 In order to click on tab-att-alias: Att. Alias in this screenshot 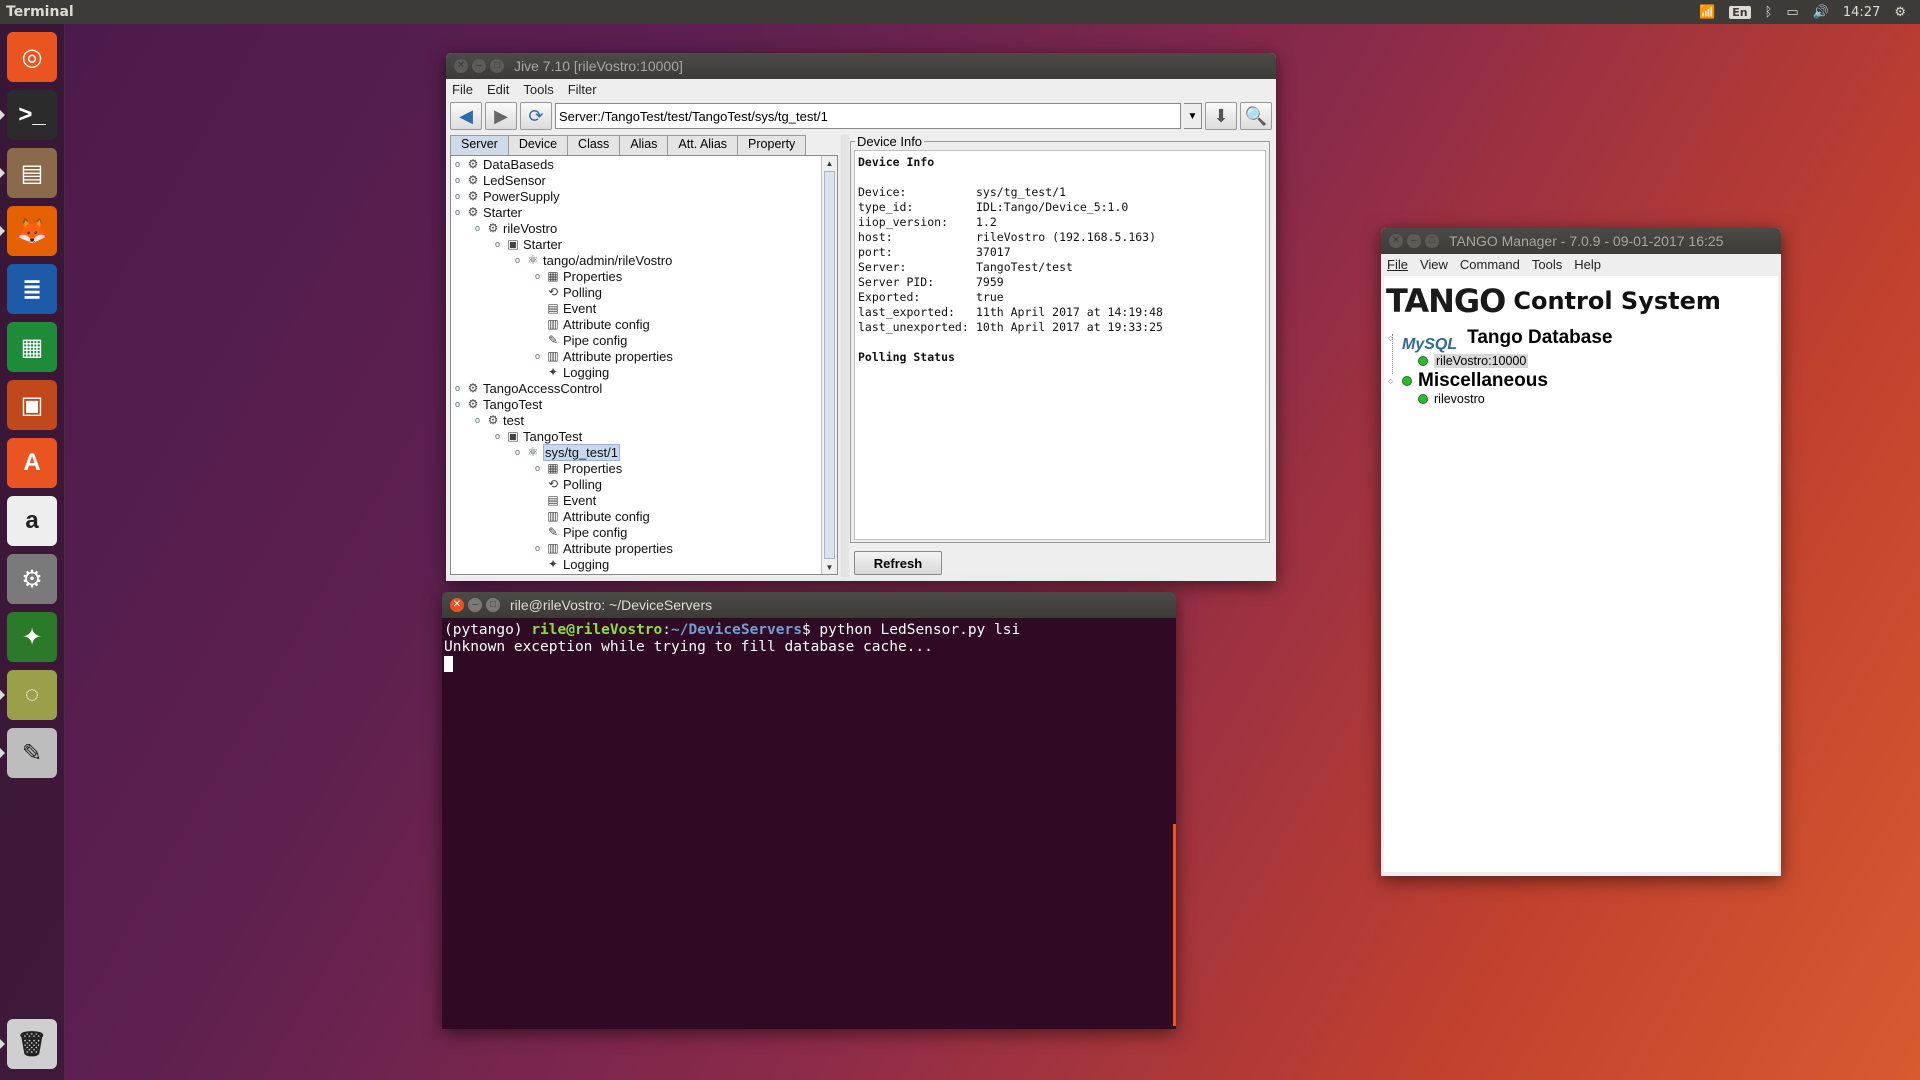, I will do `click(703, 145)`.